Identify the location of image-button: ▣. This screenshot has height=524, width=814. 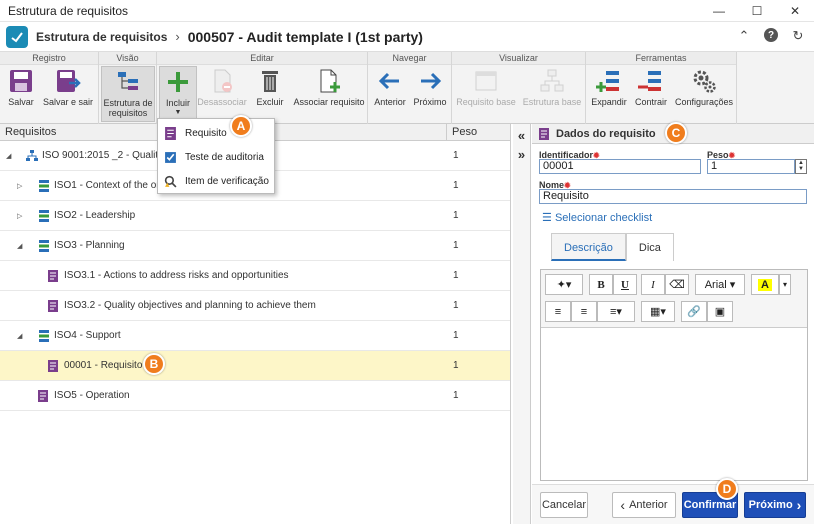
(720, 311).